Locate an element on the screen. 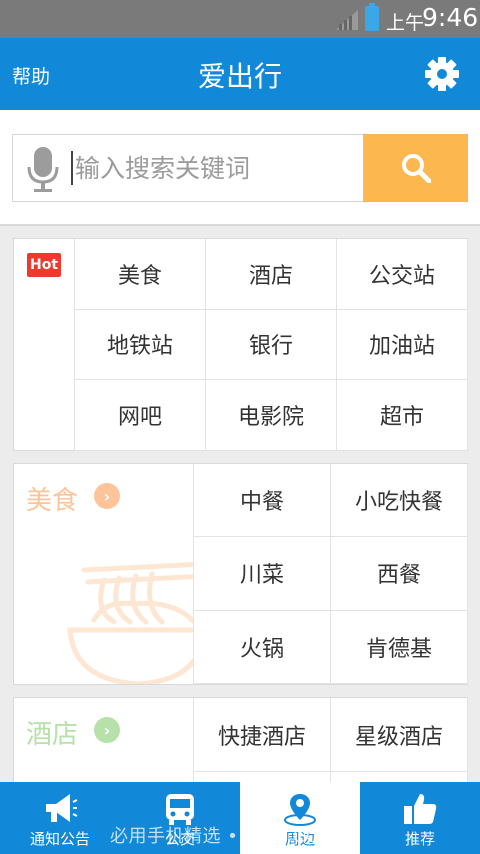 Image resolution: width=480 pixels, height=854 pixels. food-subcategory-grid: 中餐 小吃快餐 川菜 西餐 火锅 肯德基 is located at coordinates (331, 574).